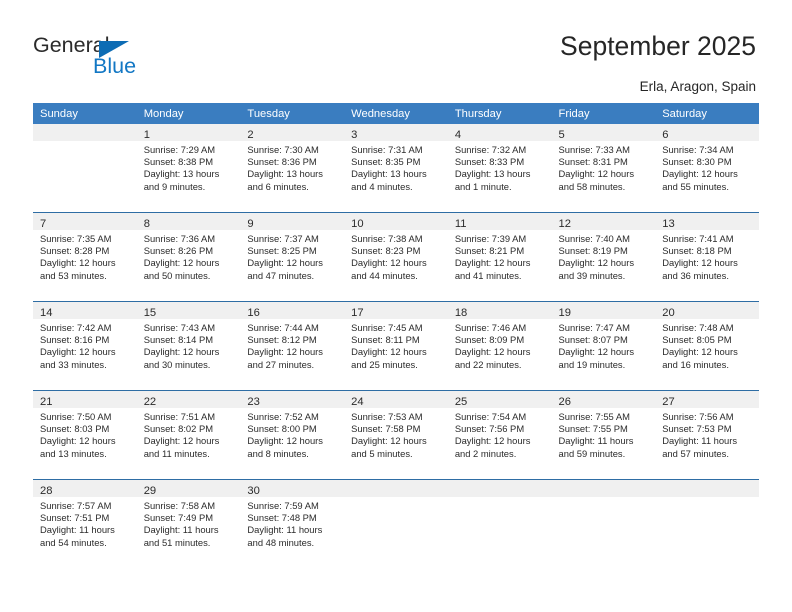 This screenshot has width=792, height=612. I want to click on day-number: 1, so click(146, 135).